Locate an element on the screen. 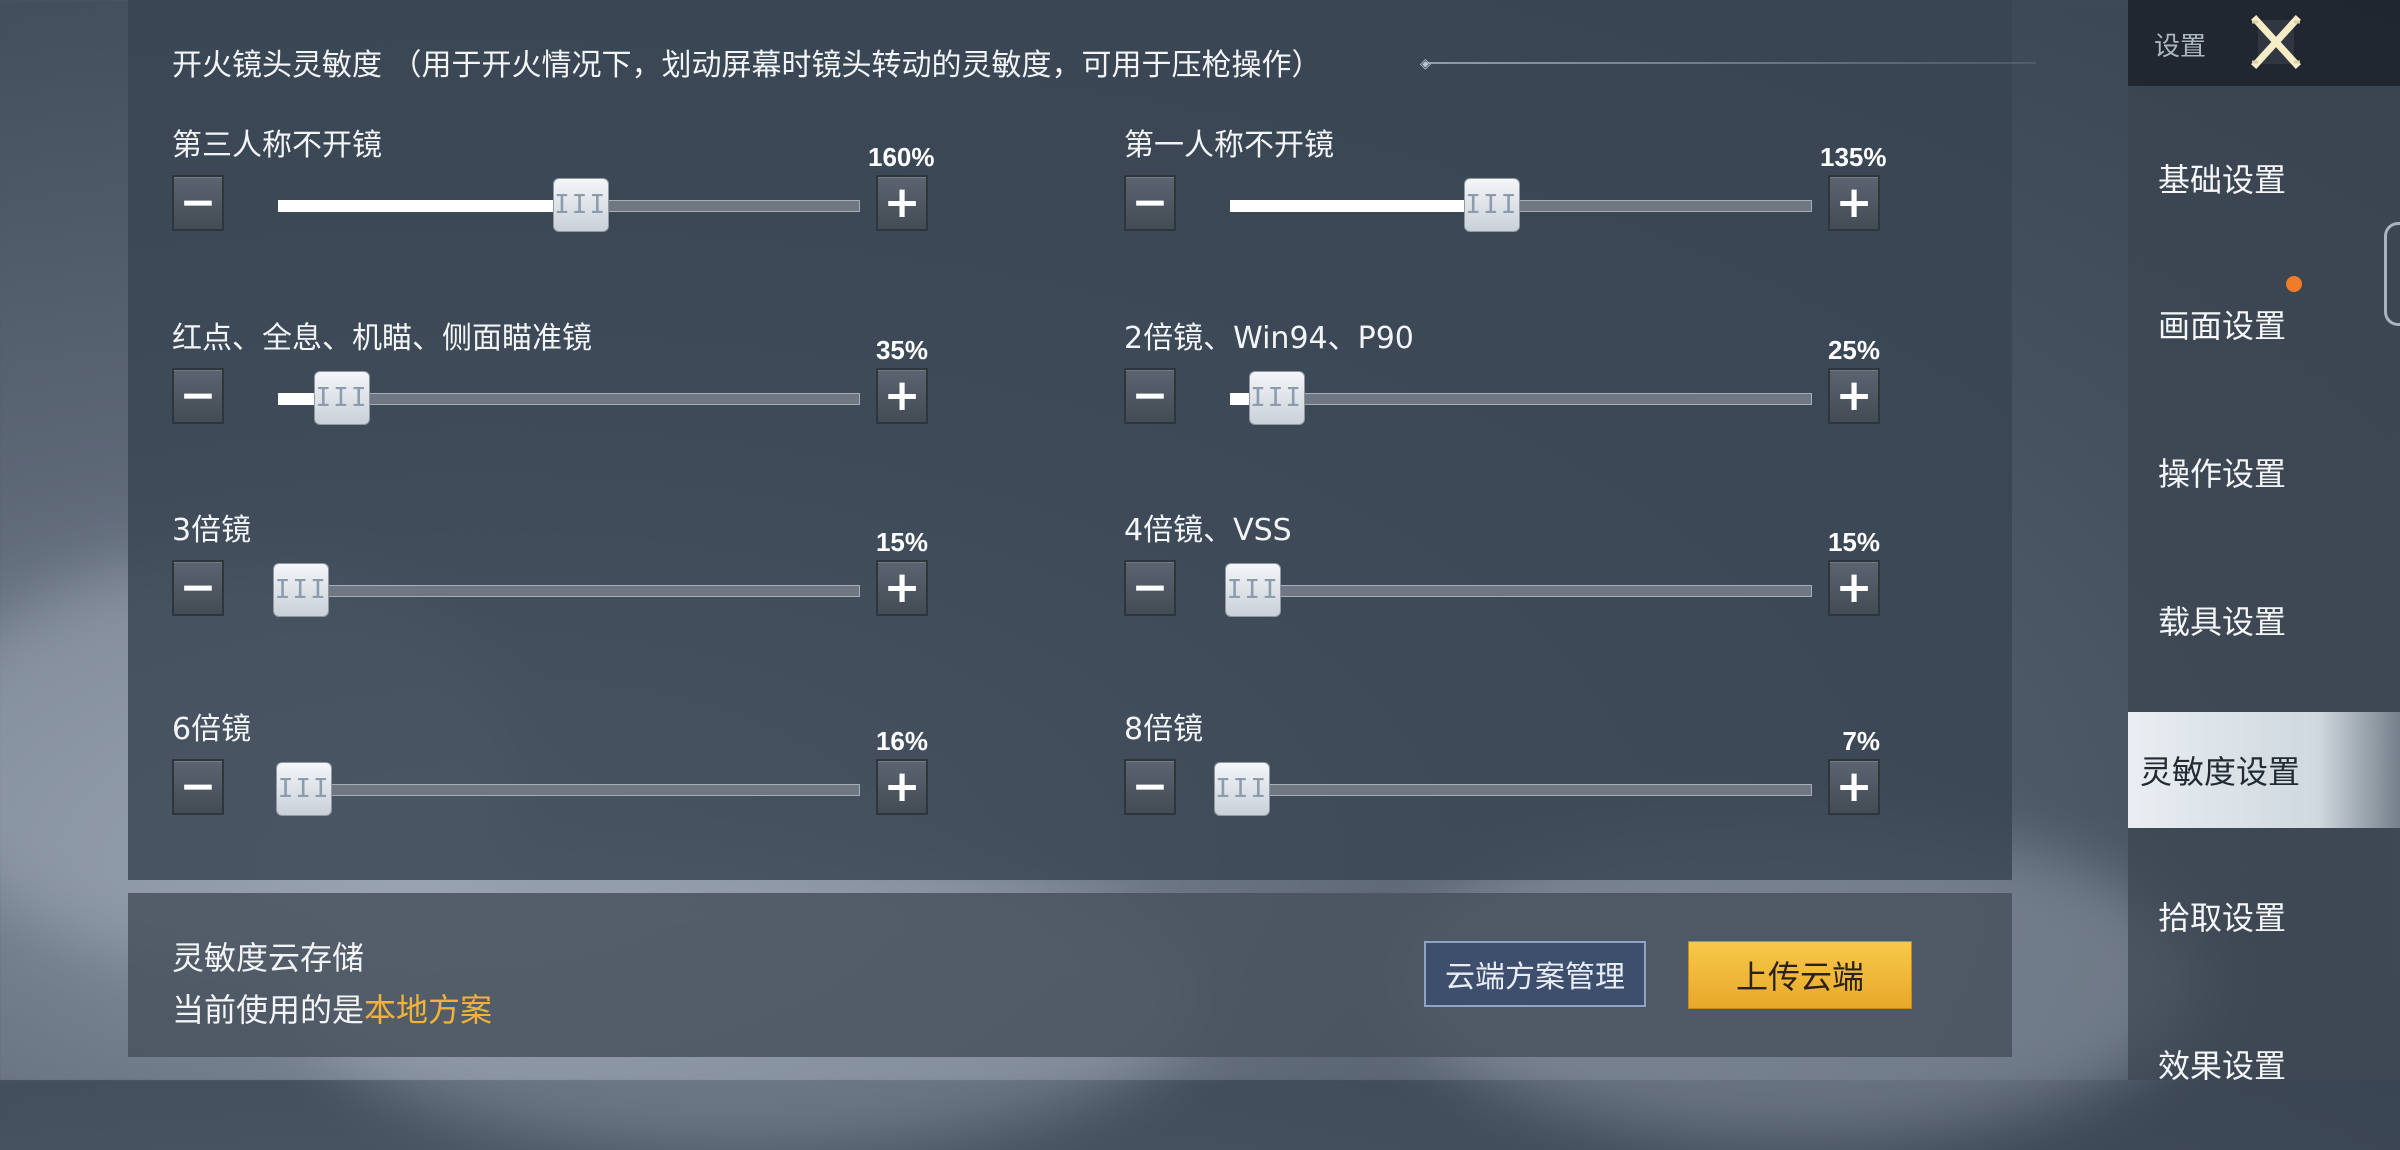 Image resolution: width=2400 pixels, height=1150 pixels. sidebar-item-pickup: 拾取设置 is located at coordinates (2264, 916).